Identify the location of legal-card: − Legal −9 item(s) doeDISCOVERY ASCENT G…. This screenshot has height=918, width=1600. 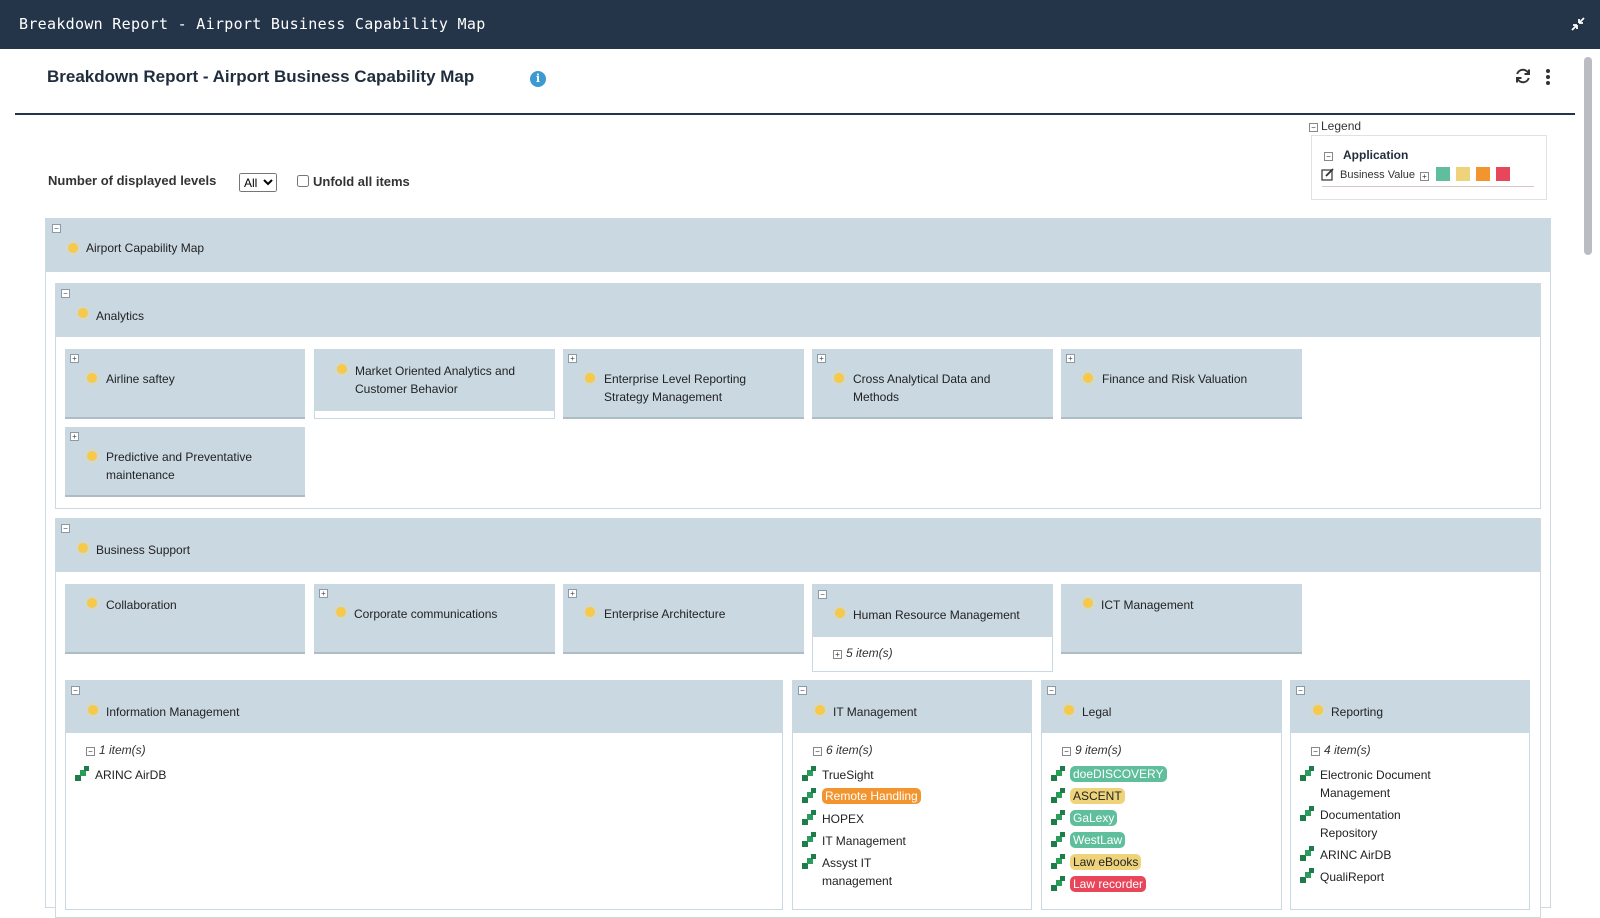
(1161, 795).